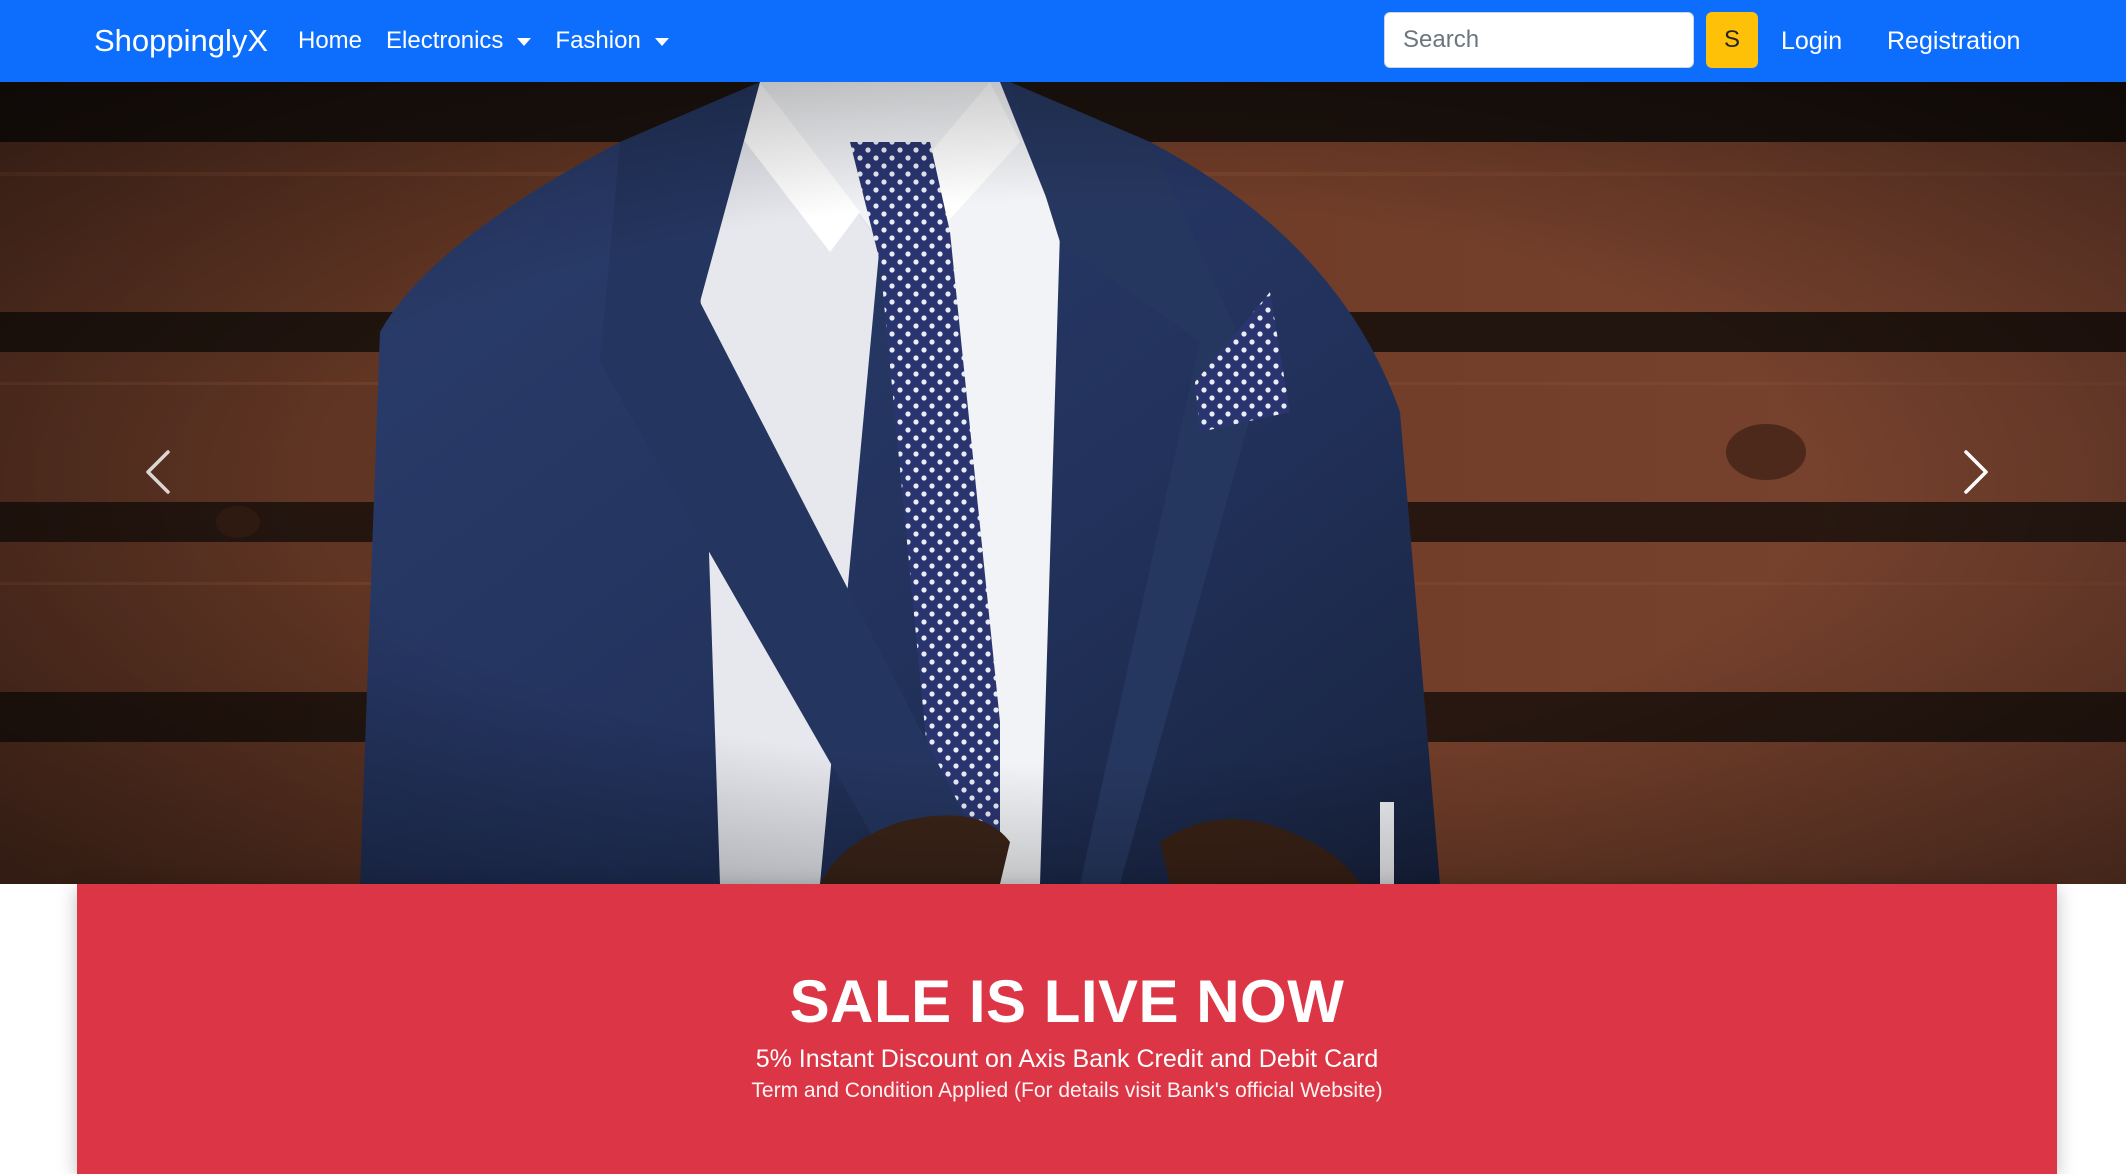 The image size is (2126, 1174). I want to click on carousel-prev-button, so click(160, 472).